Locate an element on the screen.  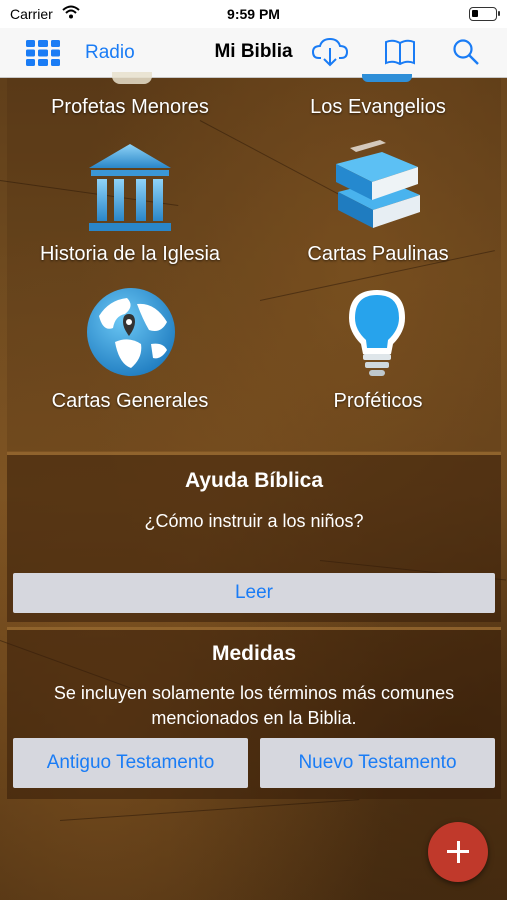
status-bar: Carrier 9:59 PM is located at coordinates (253, 14).